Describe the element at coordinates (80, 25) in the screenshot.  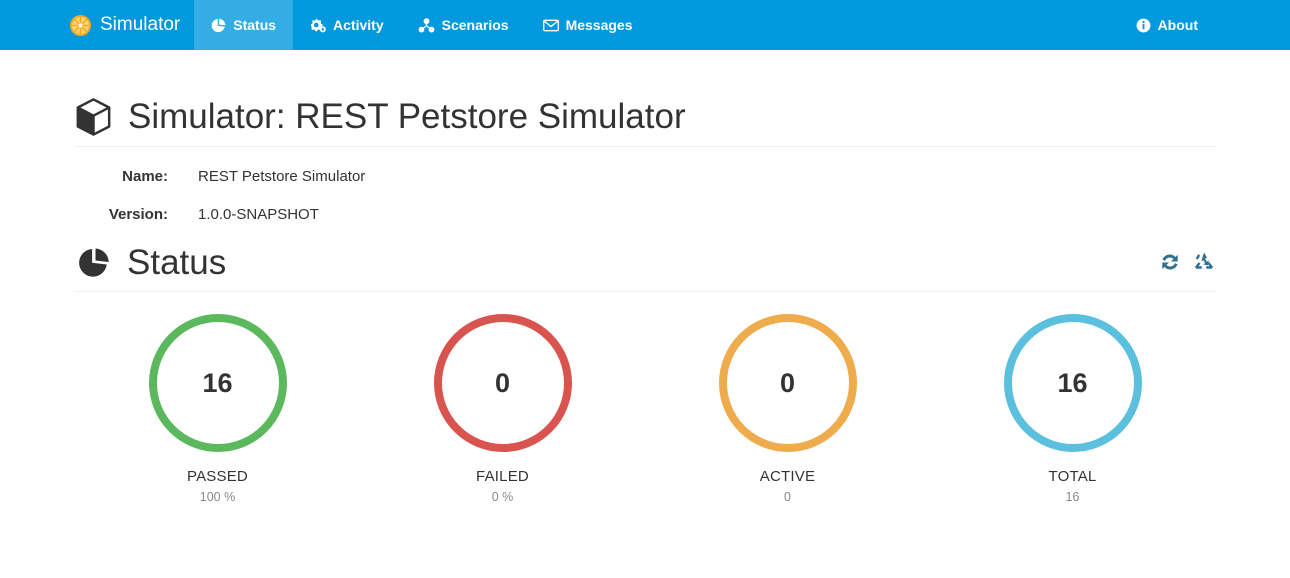
I see `orange-slice-icon` at that location.